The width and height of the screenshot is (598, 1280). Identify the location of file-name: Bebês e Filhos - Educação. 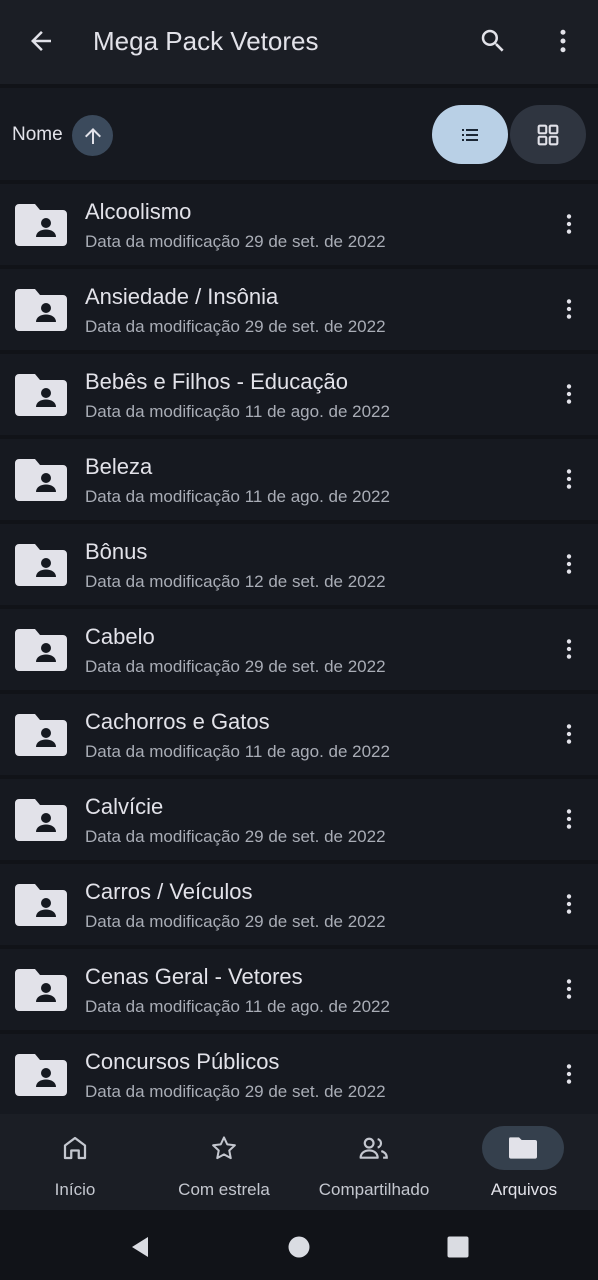
(216, 381).